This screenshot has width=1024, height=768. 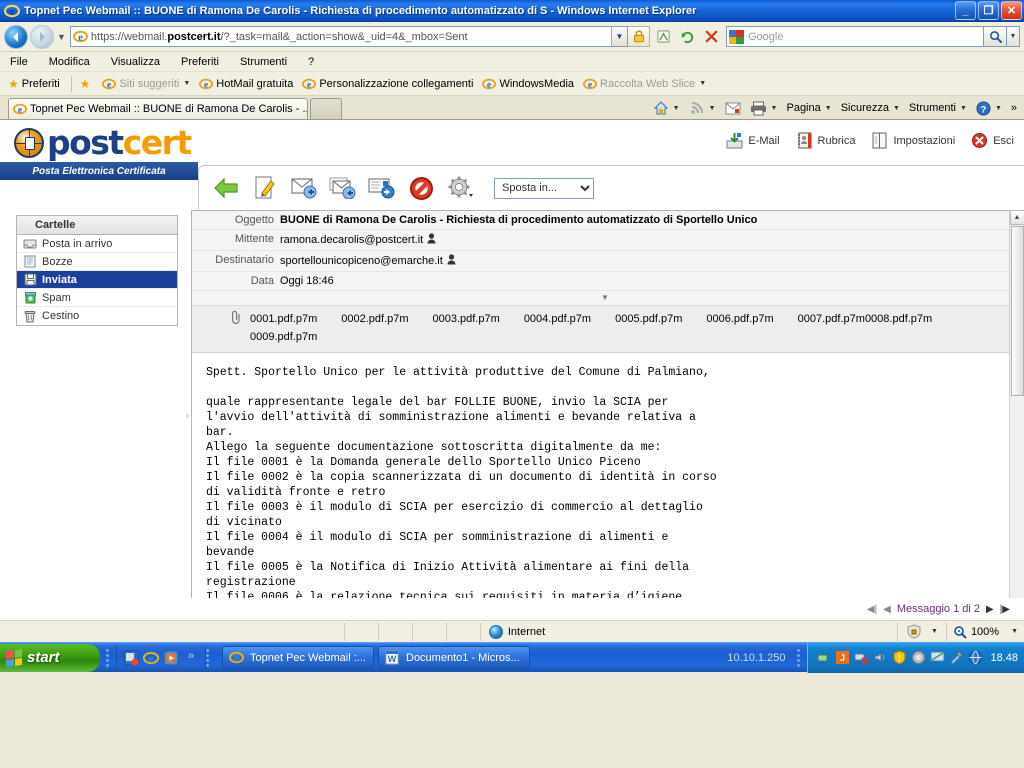 I want to click on scrollbar-thumb, so click(x=1017, y=311).